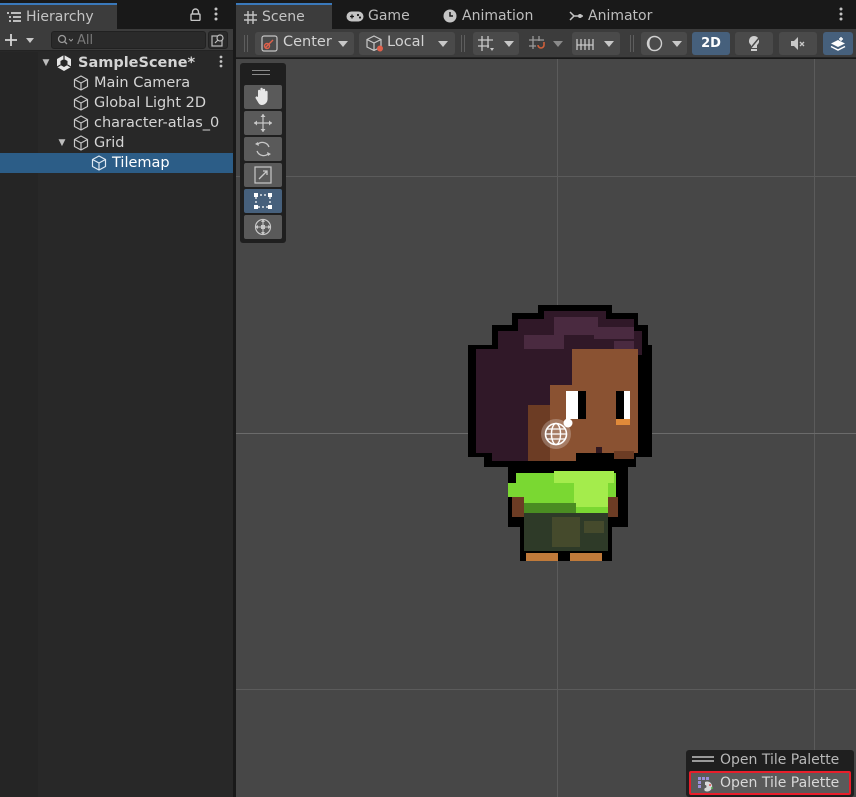 The image size is (856, 797). I want to click on move-arrows-icon, so click(263, 123).